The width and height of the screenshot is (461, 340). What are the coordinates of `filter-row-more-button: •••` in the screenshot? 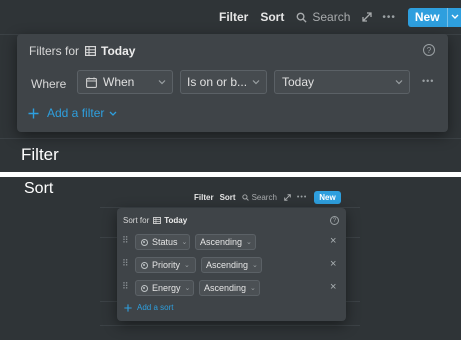 It's located at (428, 81).